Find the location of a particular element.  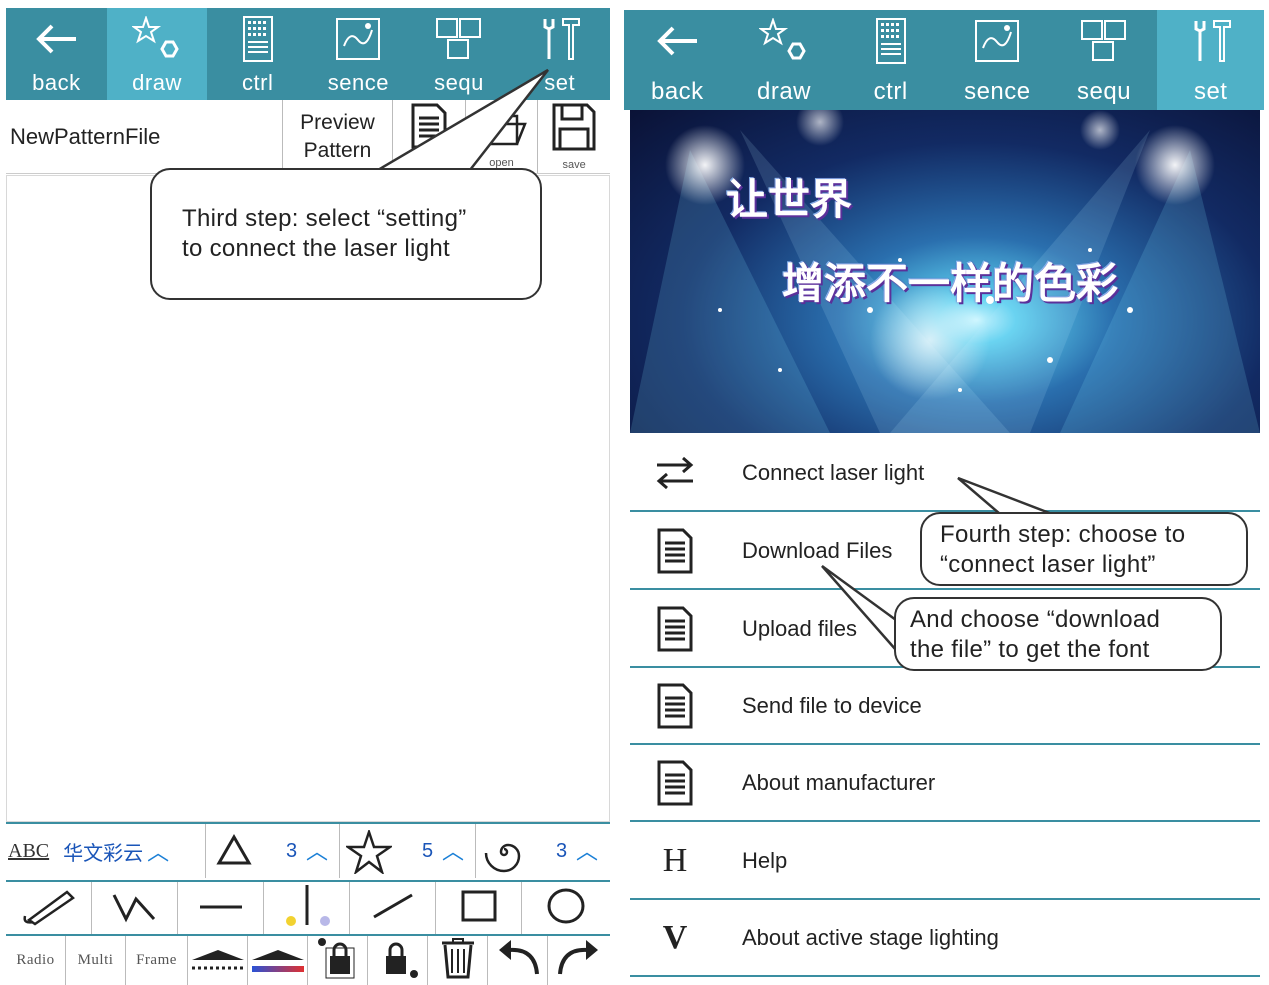

menu-send-file-to-device: Send file to device is located at coordinates (945, 707).